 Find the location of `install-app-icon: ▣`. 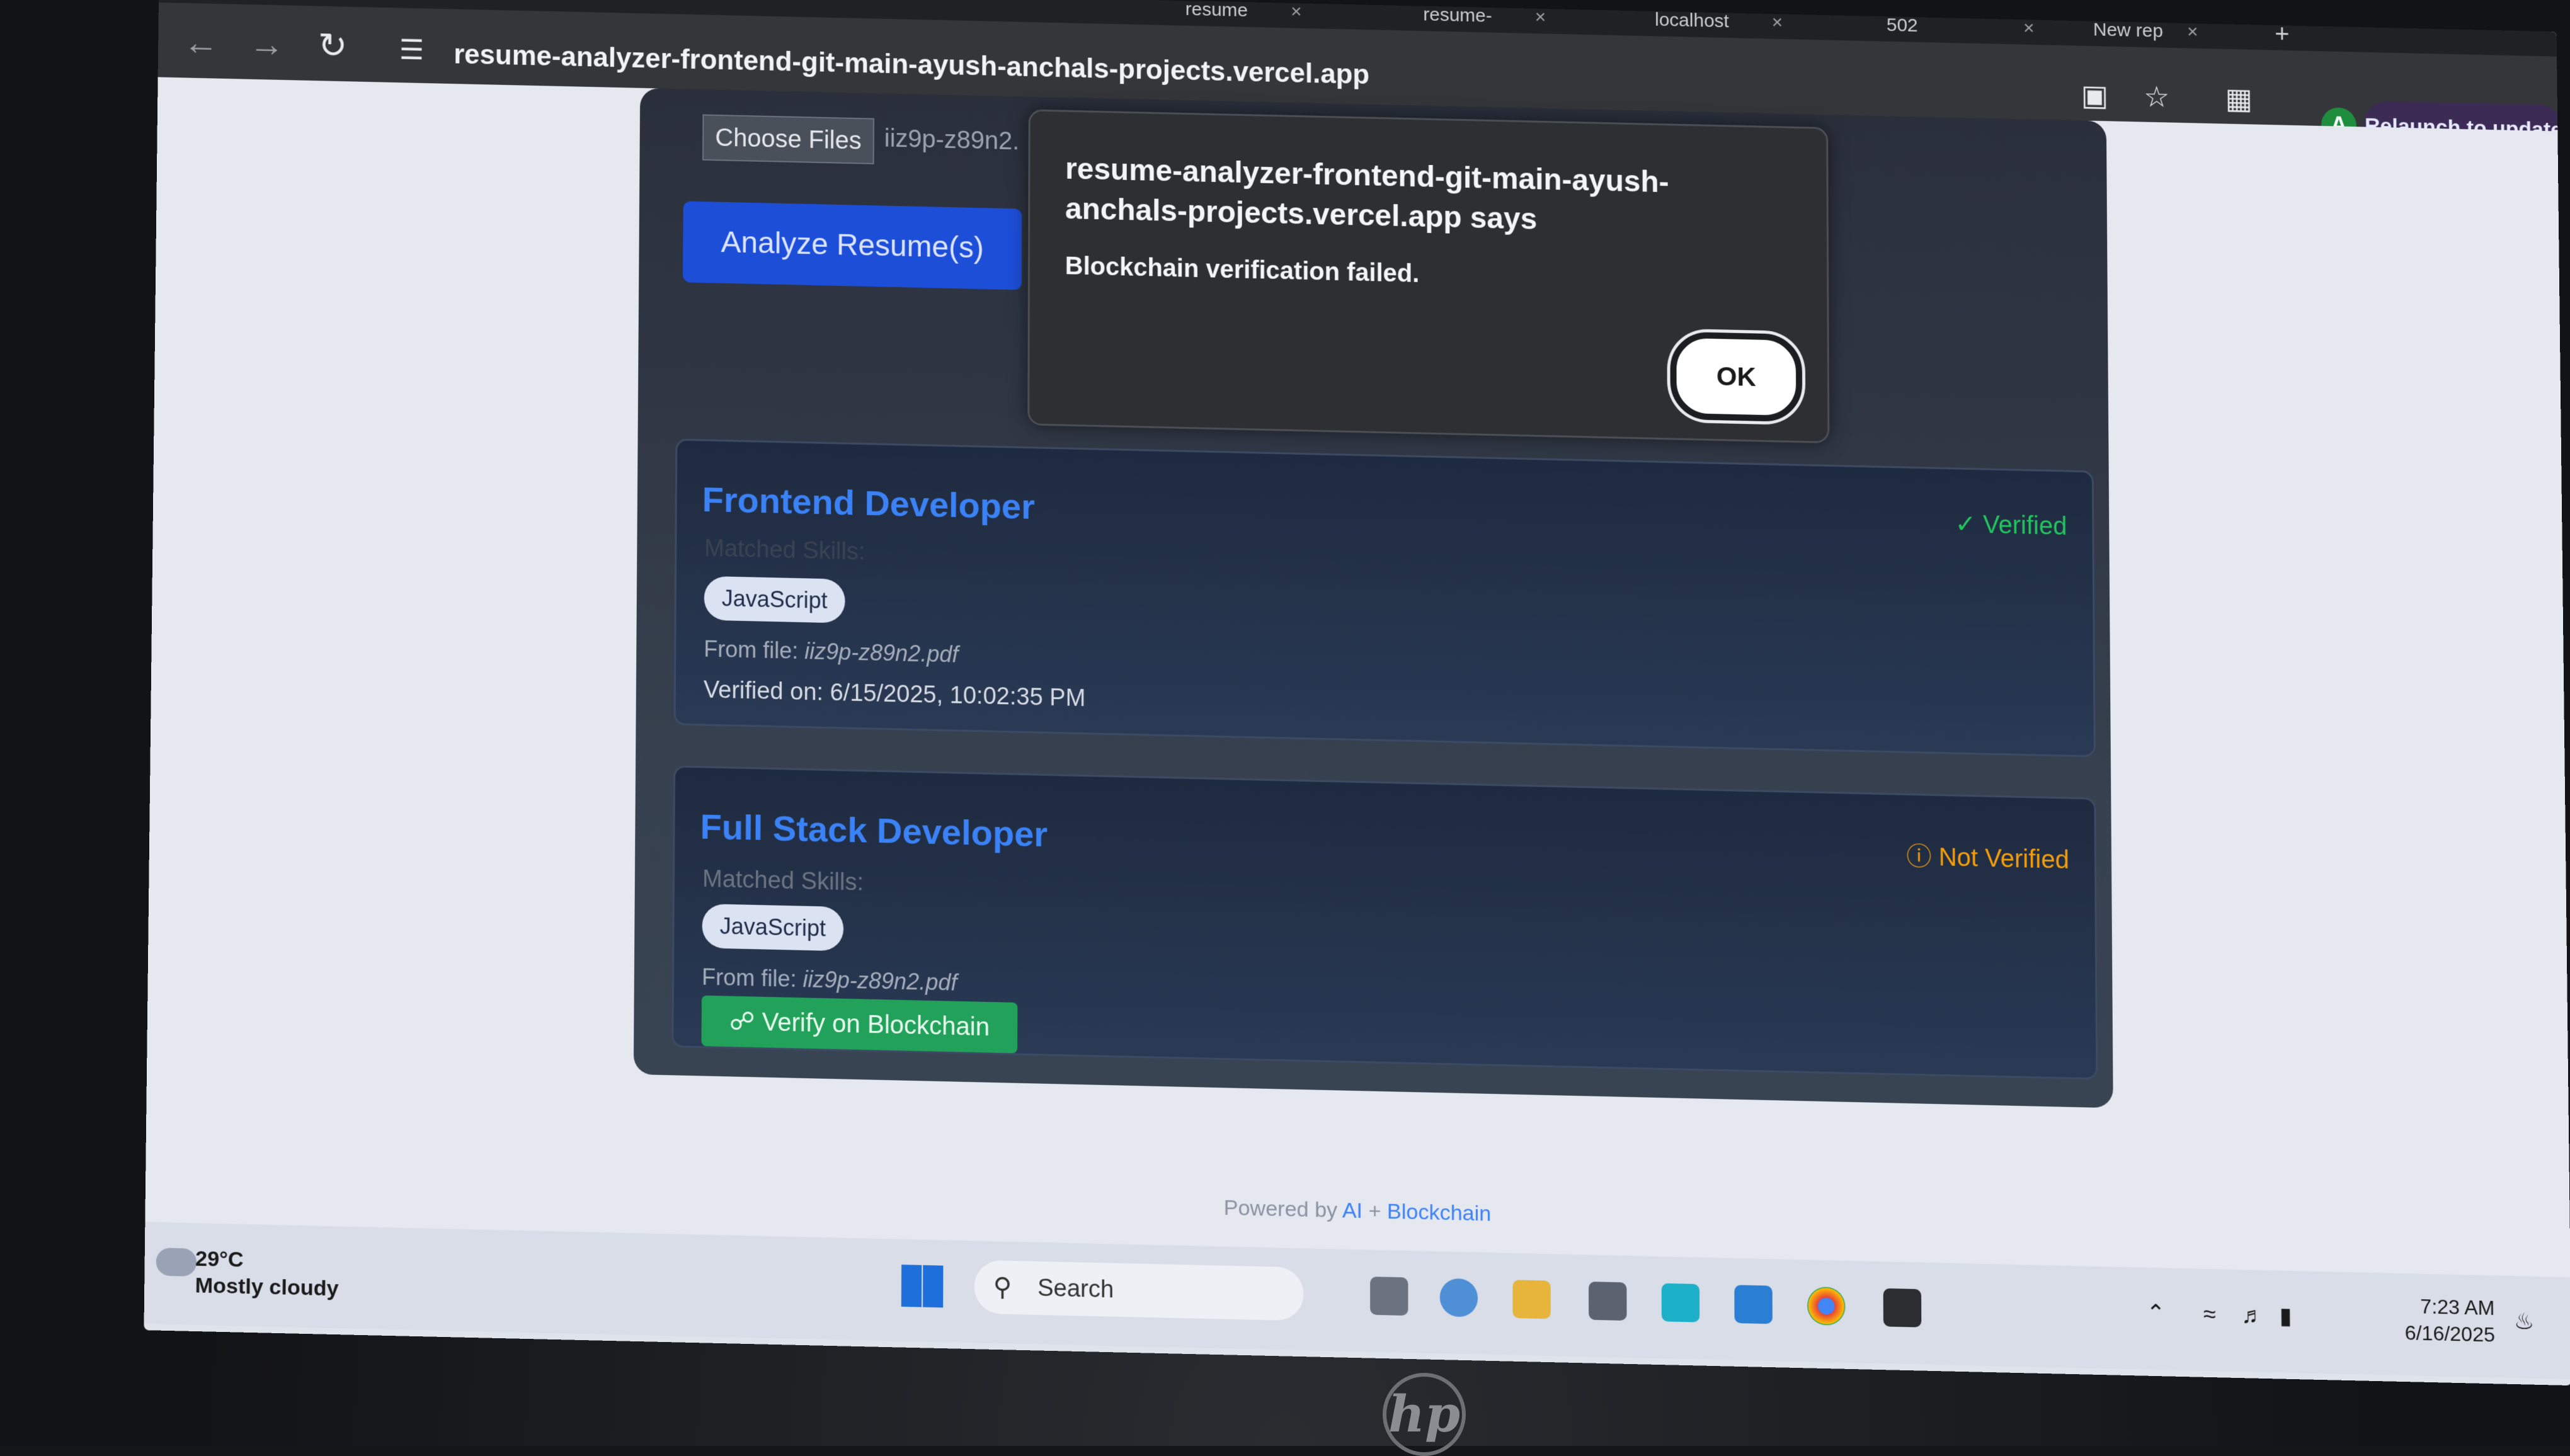

install-app-icon: ▣ is located at coordinates (2095, 95).